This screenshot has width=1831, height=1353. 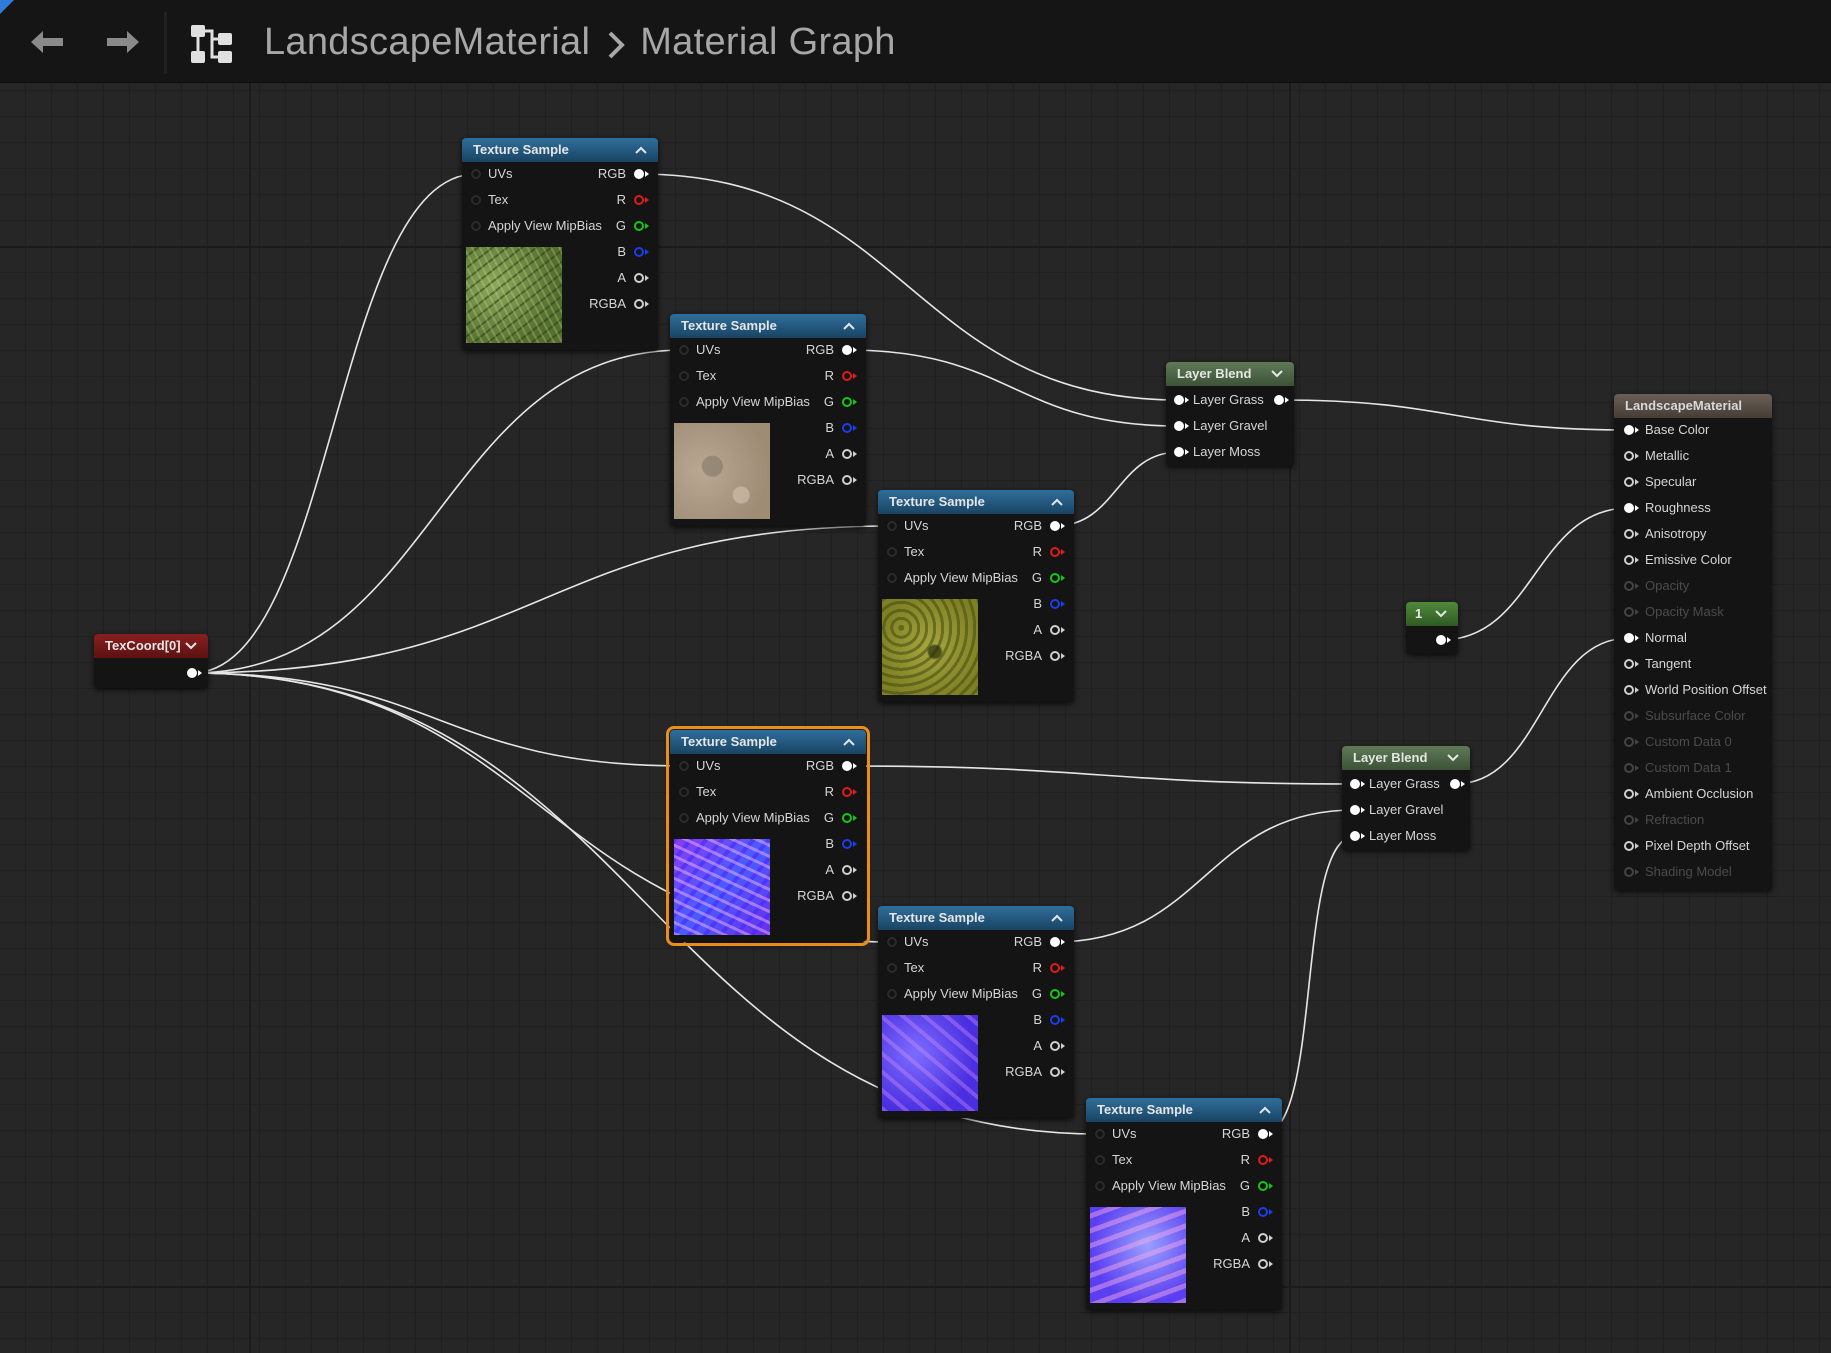 I want to click on input-pin-ambient-occlusion, so click(x=1629, y=794).